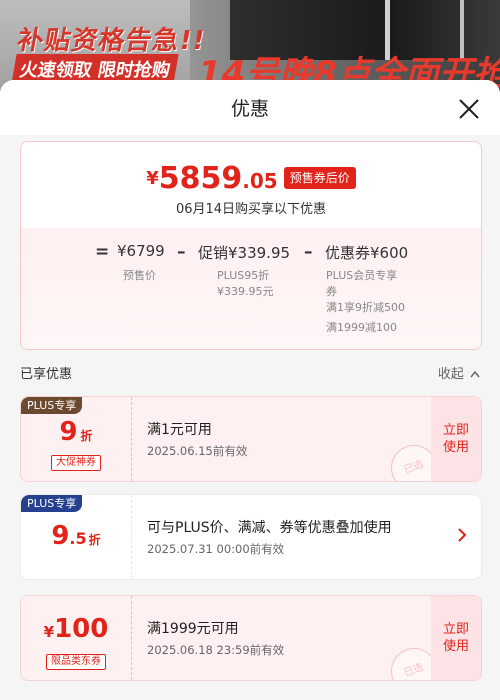 The height and width of the screenshot is (700, 500). What do you see at coordinates (475, 374) in the screenshot?
I see `chevron-up-icon` at bounding box center [475, 374].